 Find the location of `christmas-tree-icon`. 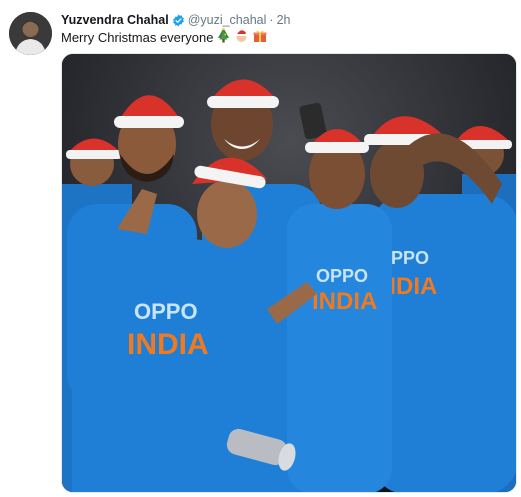

christmas-tree-icon is located at coordinates (223, 36).